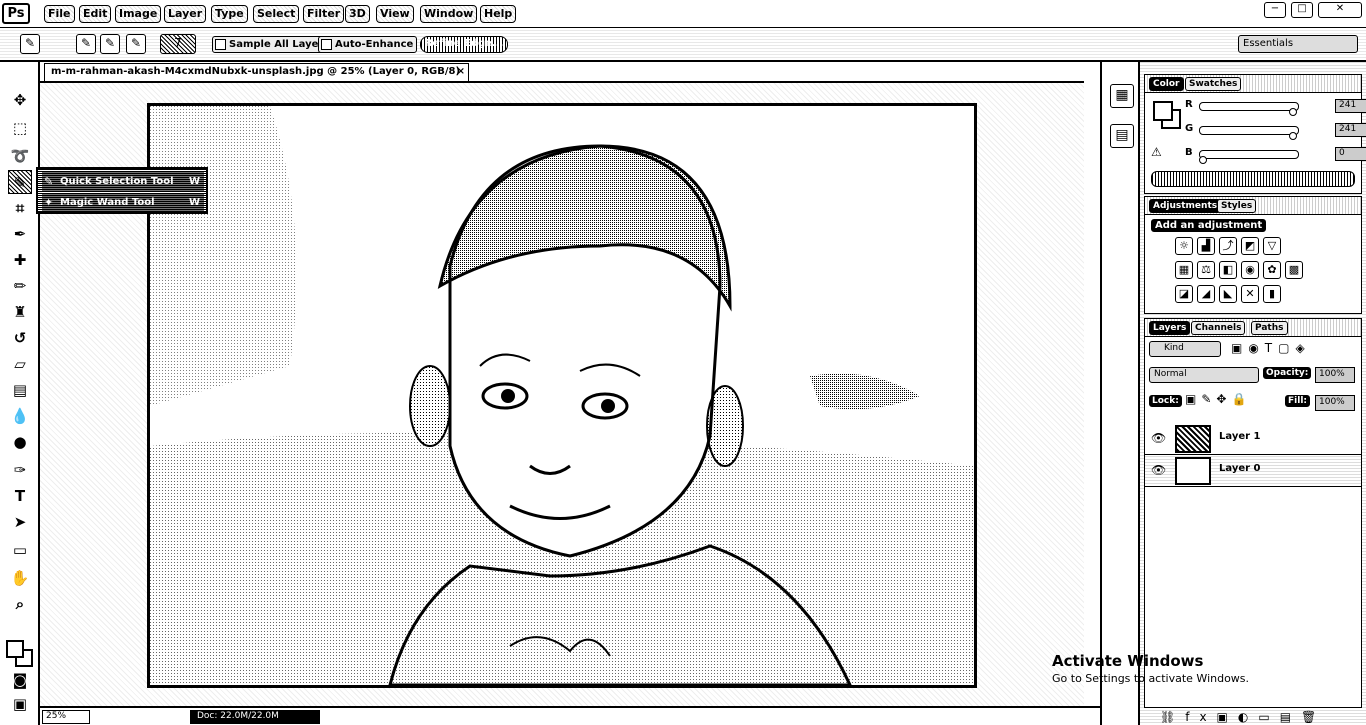  What do you see at coordinates (1170, 328) in the screenshot?
I see `tab-layers: Layers` at bounding box center [1170, 328].